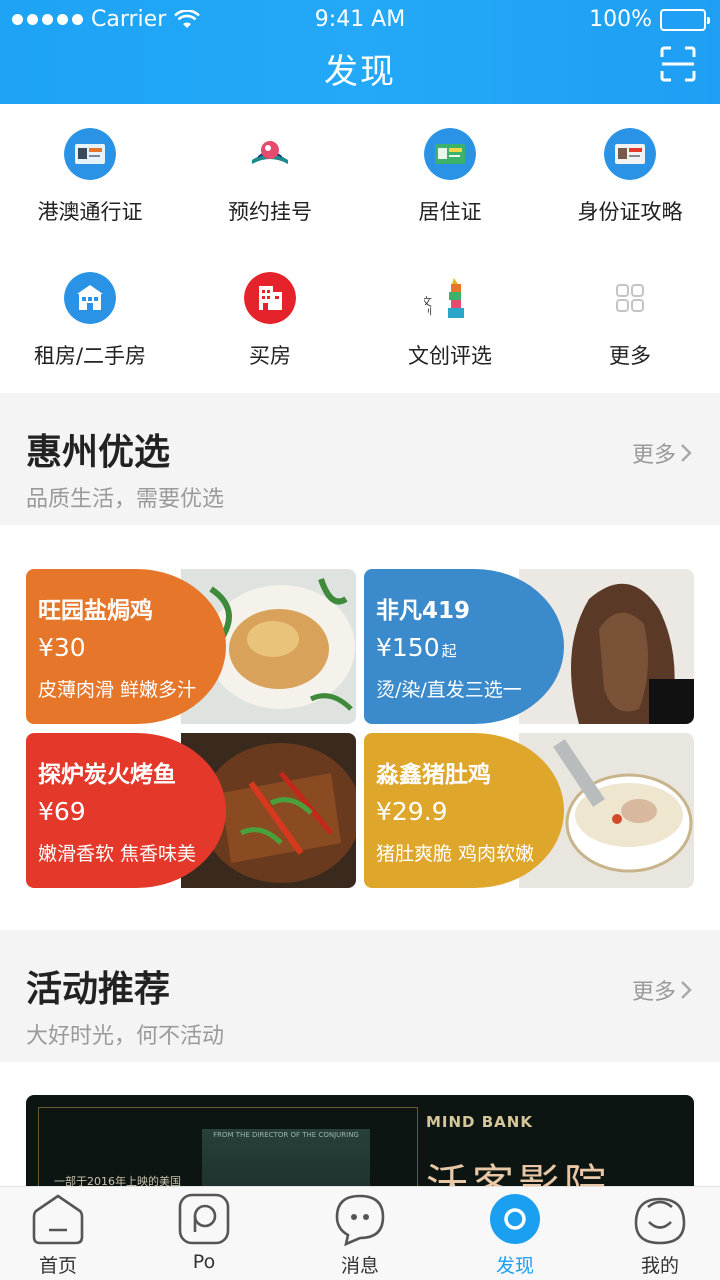  Describe the element at coordinates (450, 212) in the screenshot. I see `service-label: 居住证` at that location.